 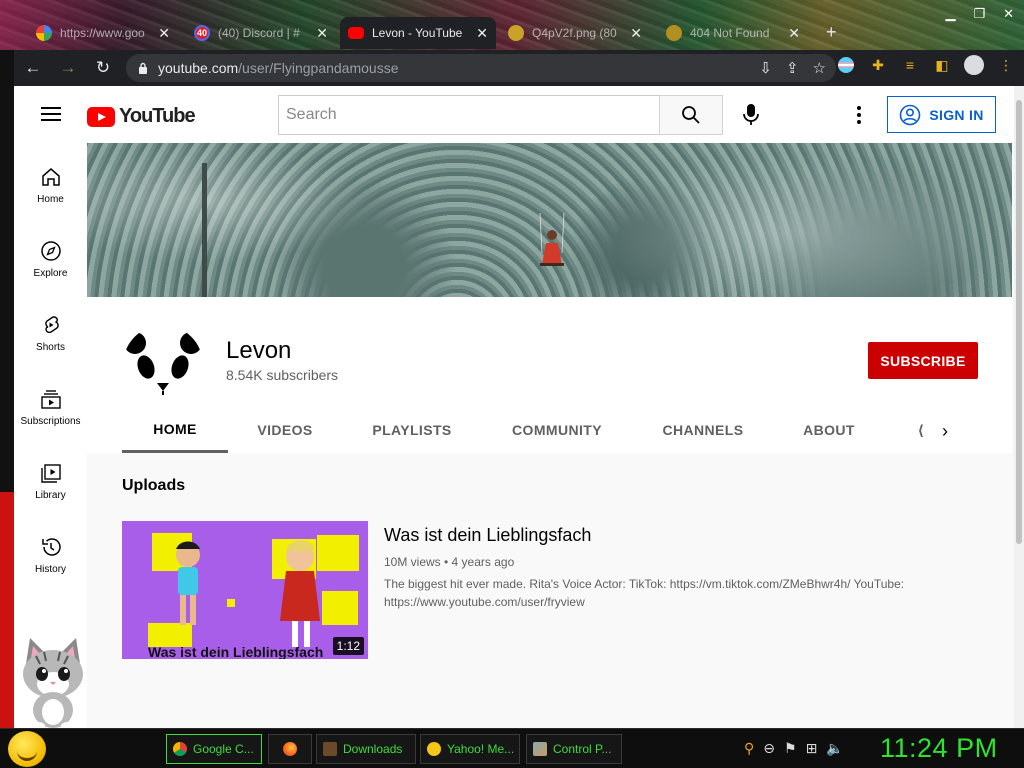 What do you see at coordinates (829, 430) in the screenshot?
I see `tab-about: ABOUT` at bounding box center [829, 430].